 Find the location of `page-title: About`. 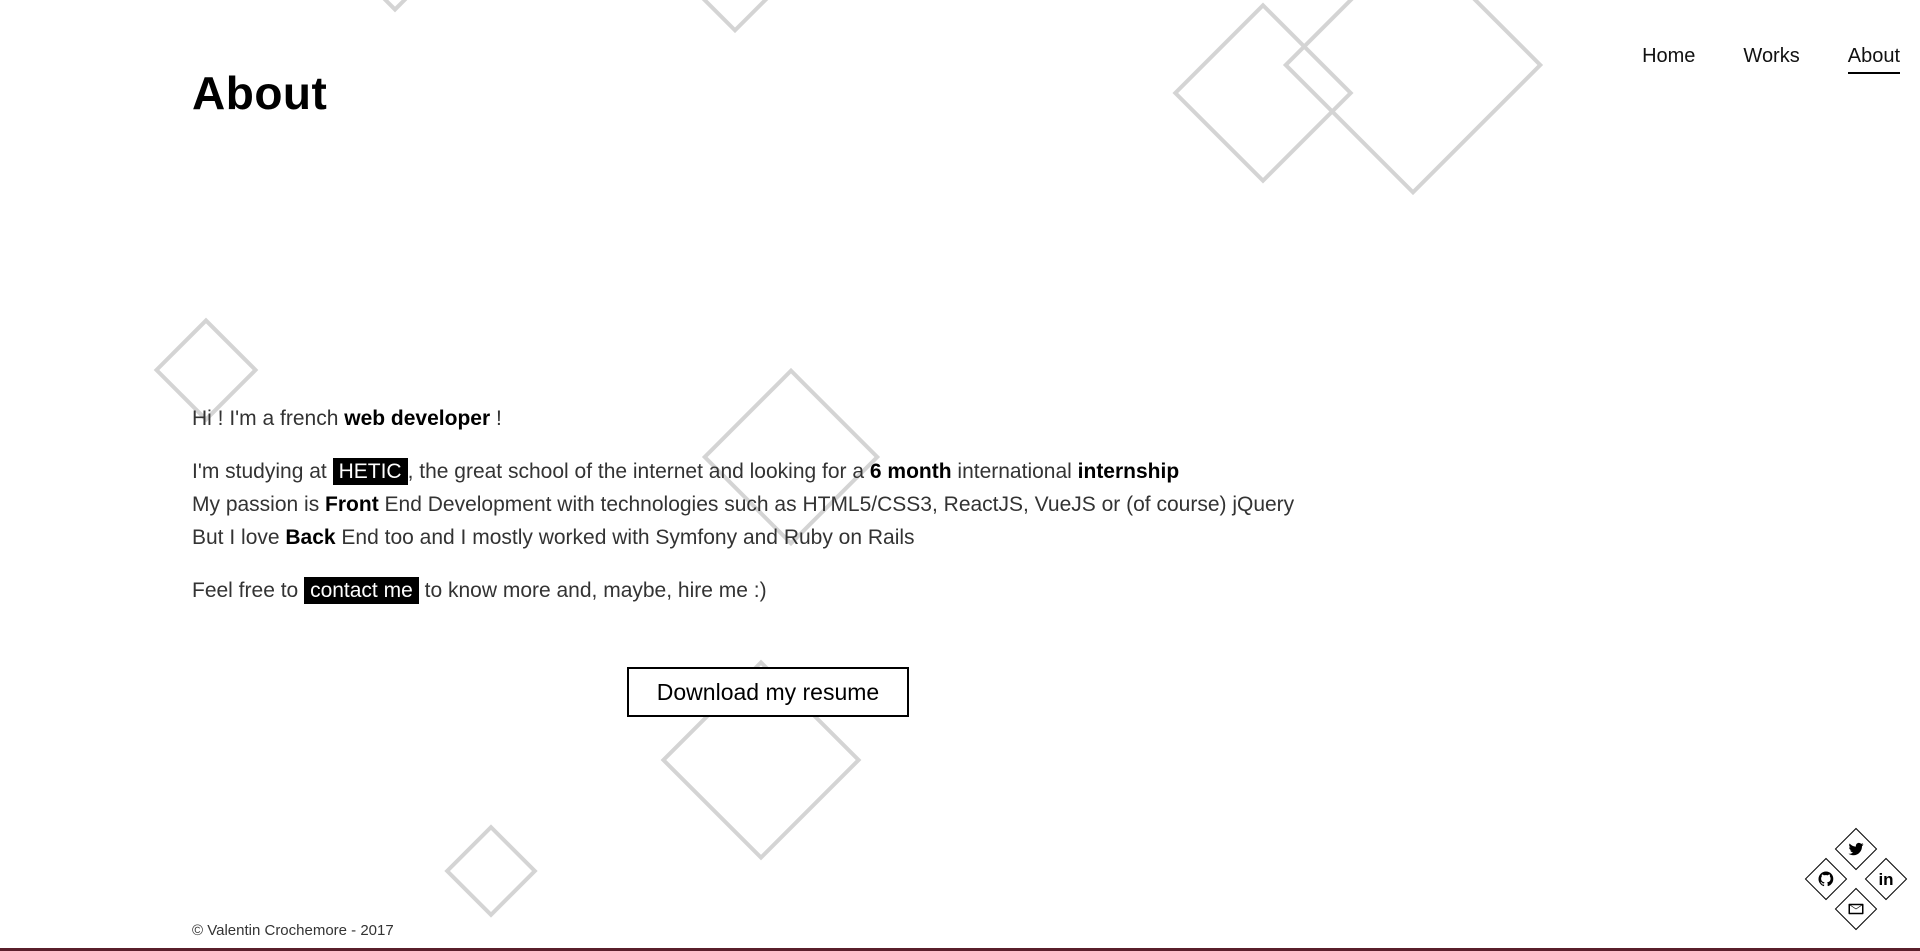

page-title: About is located at coordinates (260, 93).